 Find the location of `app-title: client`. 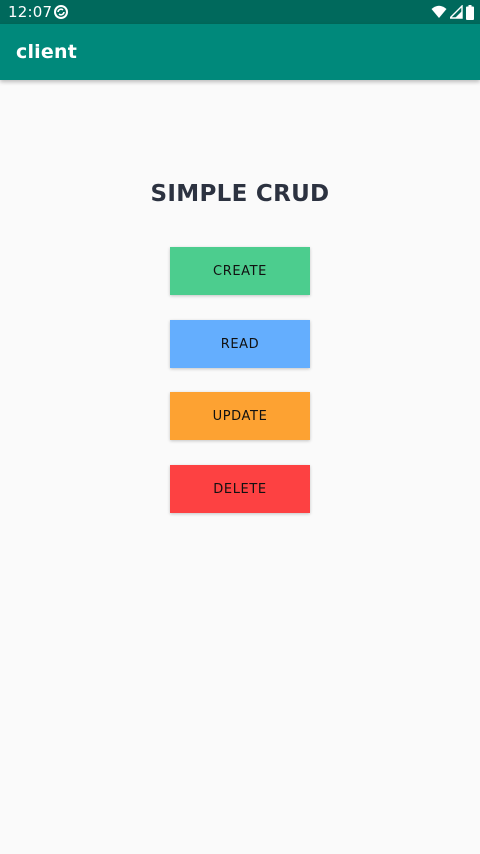

app-title: client is located at coordinates (46, 52).